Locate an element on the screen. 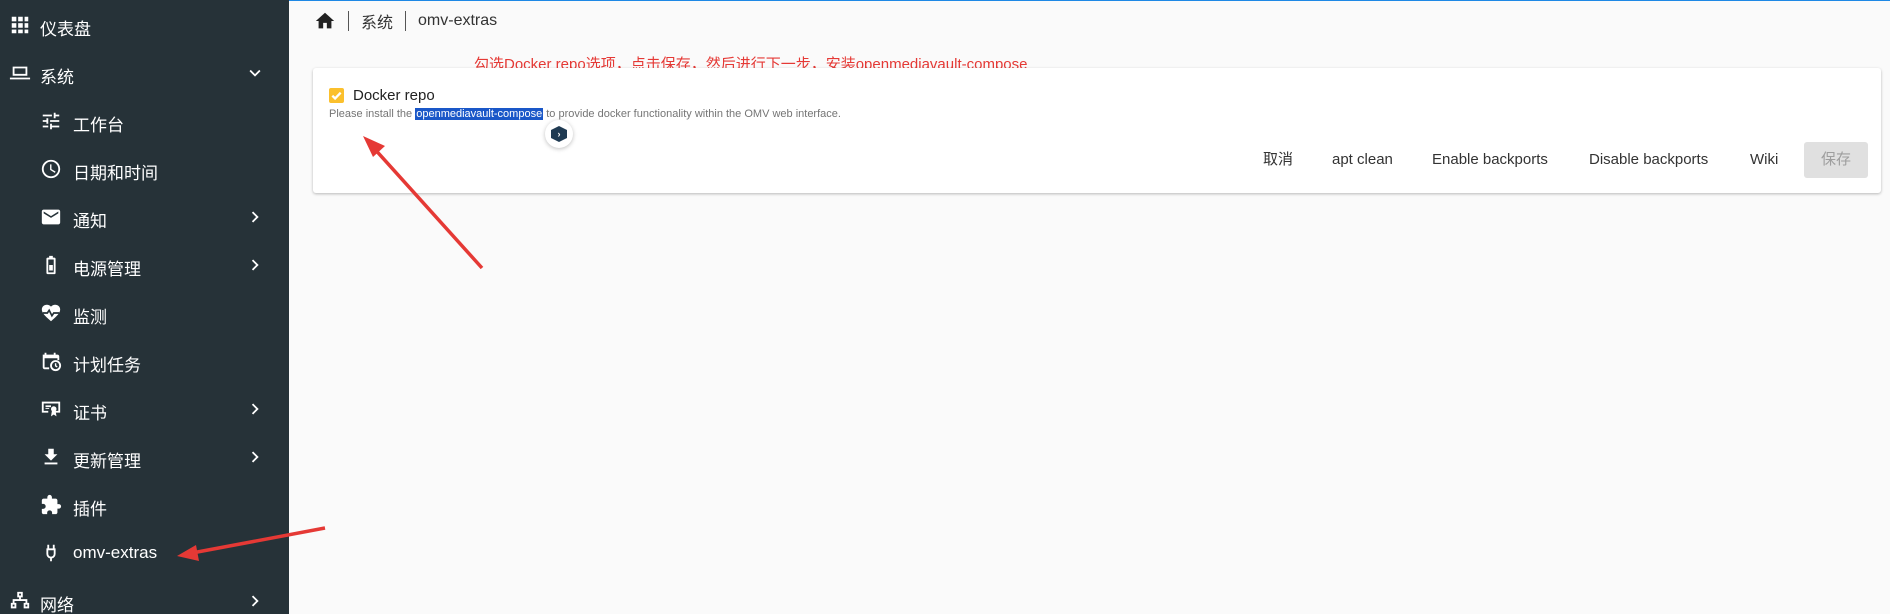 The height and width of the screenshot is (614, 1890). sidebar-item-scheduled-tasks: 计划任务 is located at coordinates (144, 361).